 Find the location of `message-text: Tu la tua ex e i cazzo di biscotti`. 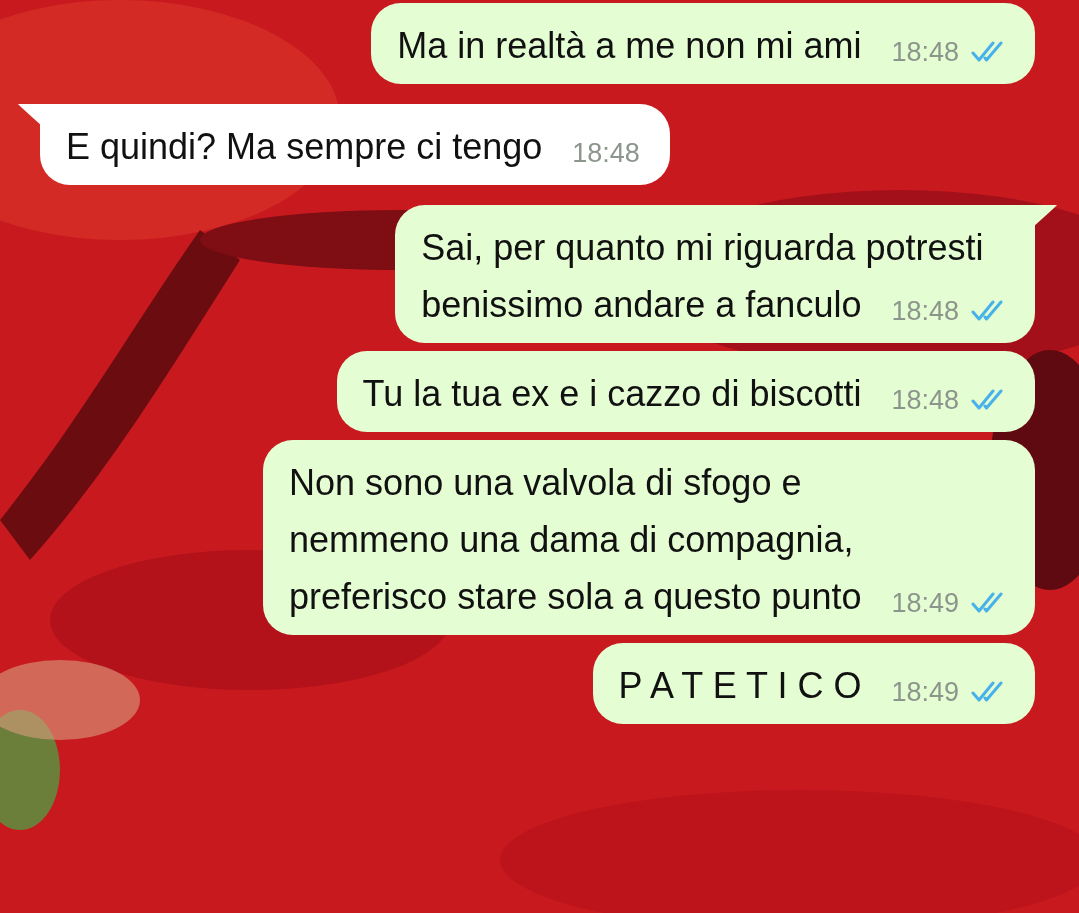

message-text: Tu la tua ex e i cazzo di biscotti is located at coordinates (612, 394).